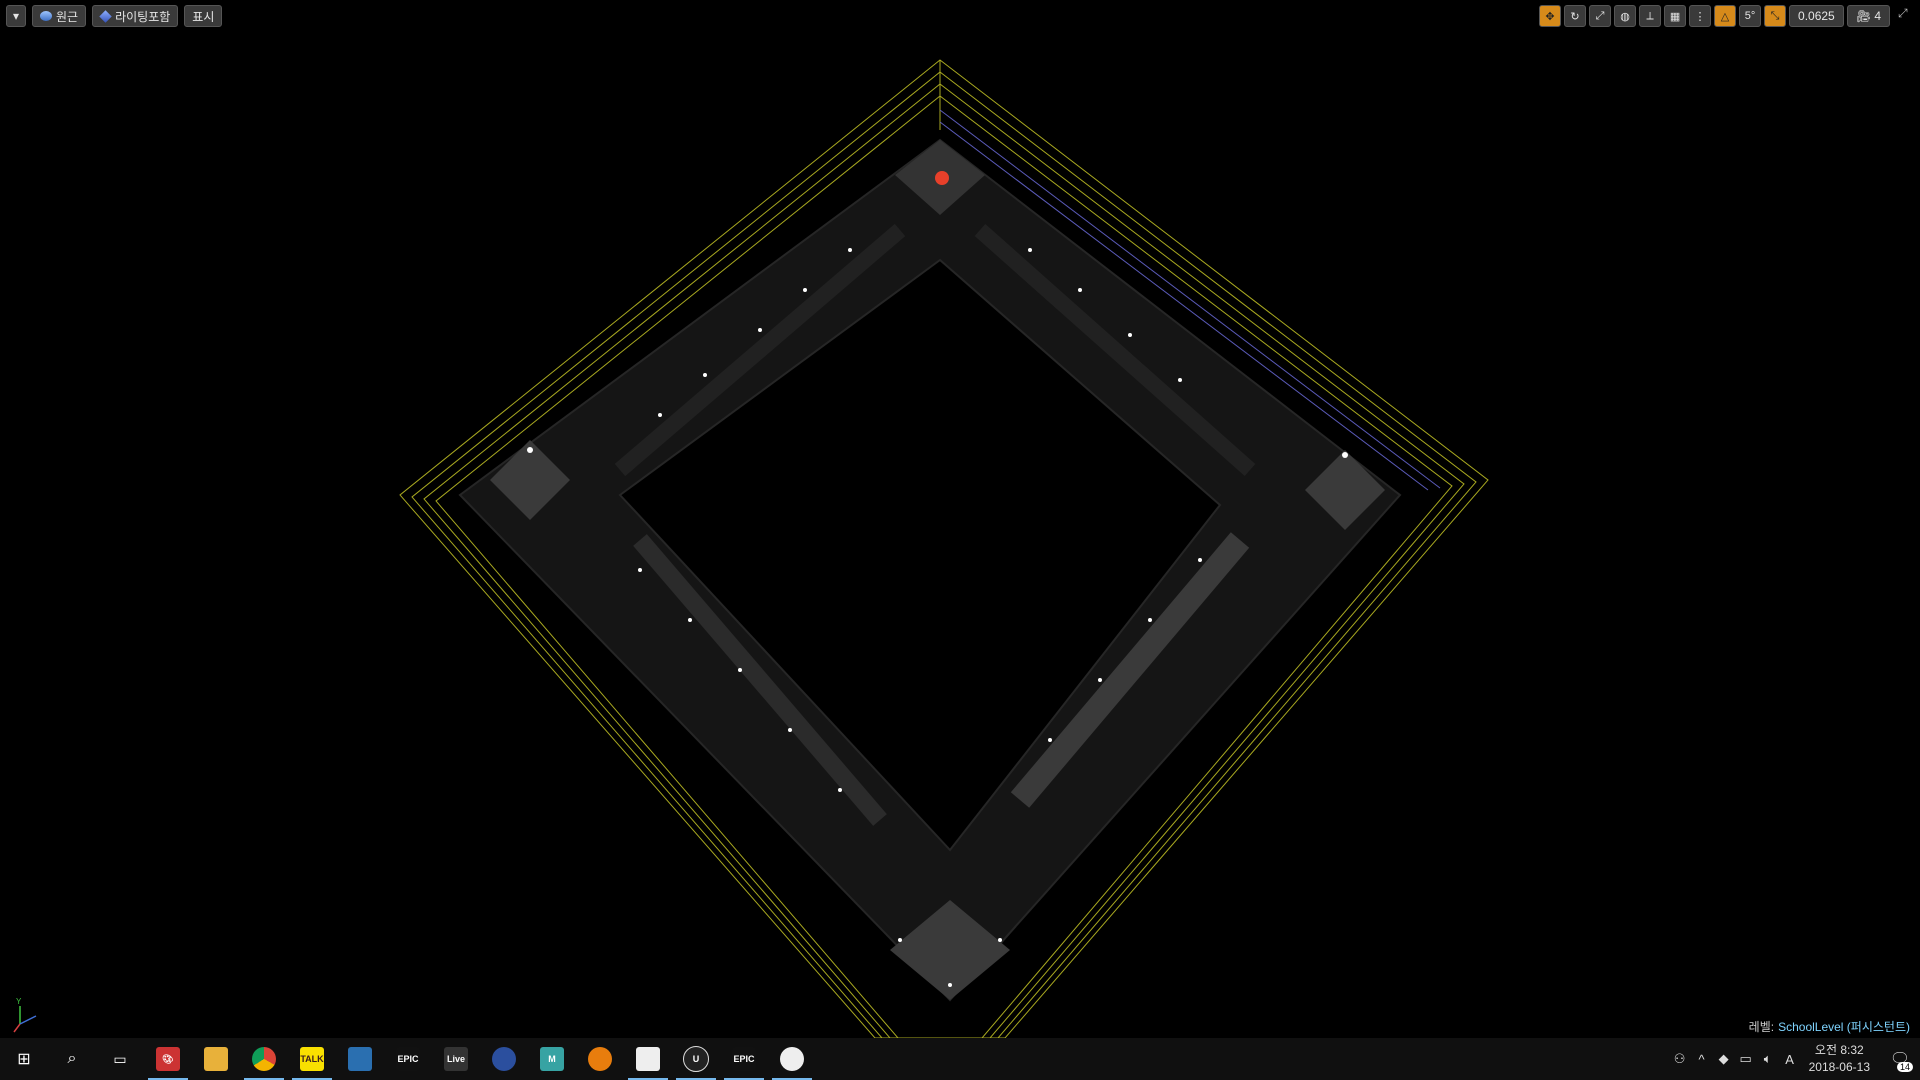 The height and width of the screenshot is (1080, 1920). I want to click on viewport-options-button: ▾, so click(16, 16).